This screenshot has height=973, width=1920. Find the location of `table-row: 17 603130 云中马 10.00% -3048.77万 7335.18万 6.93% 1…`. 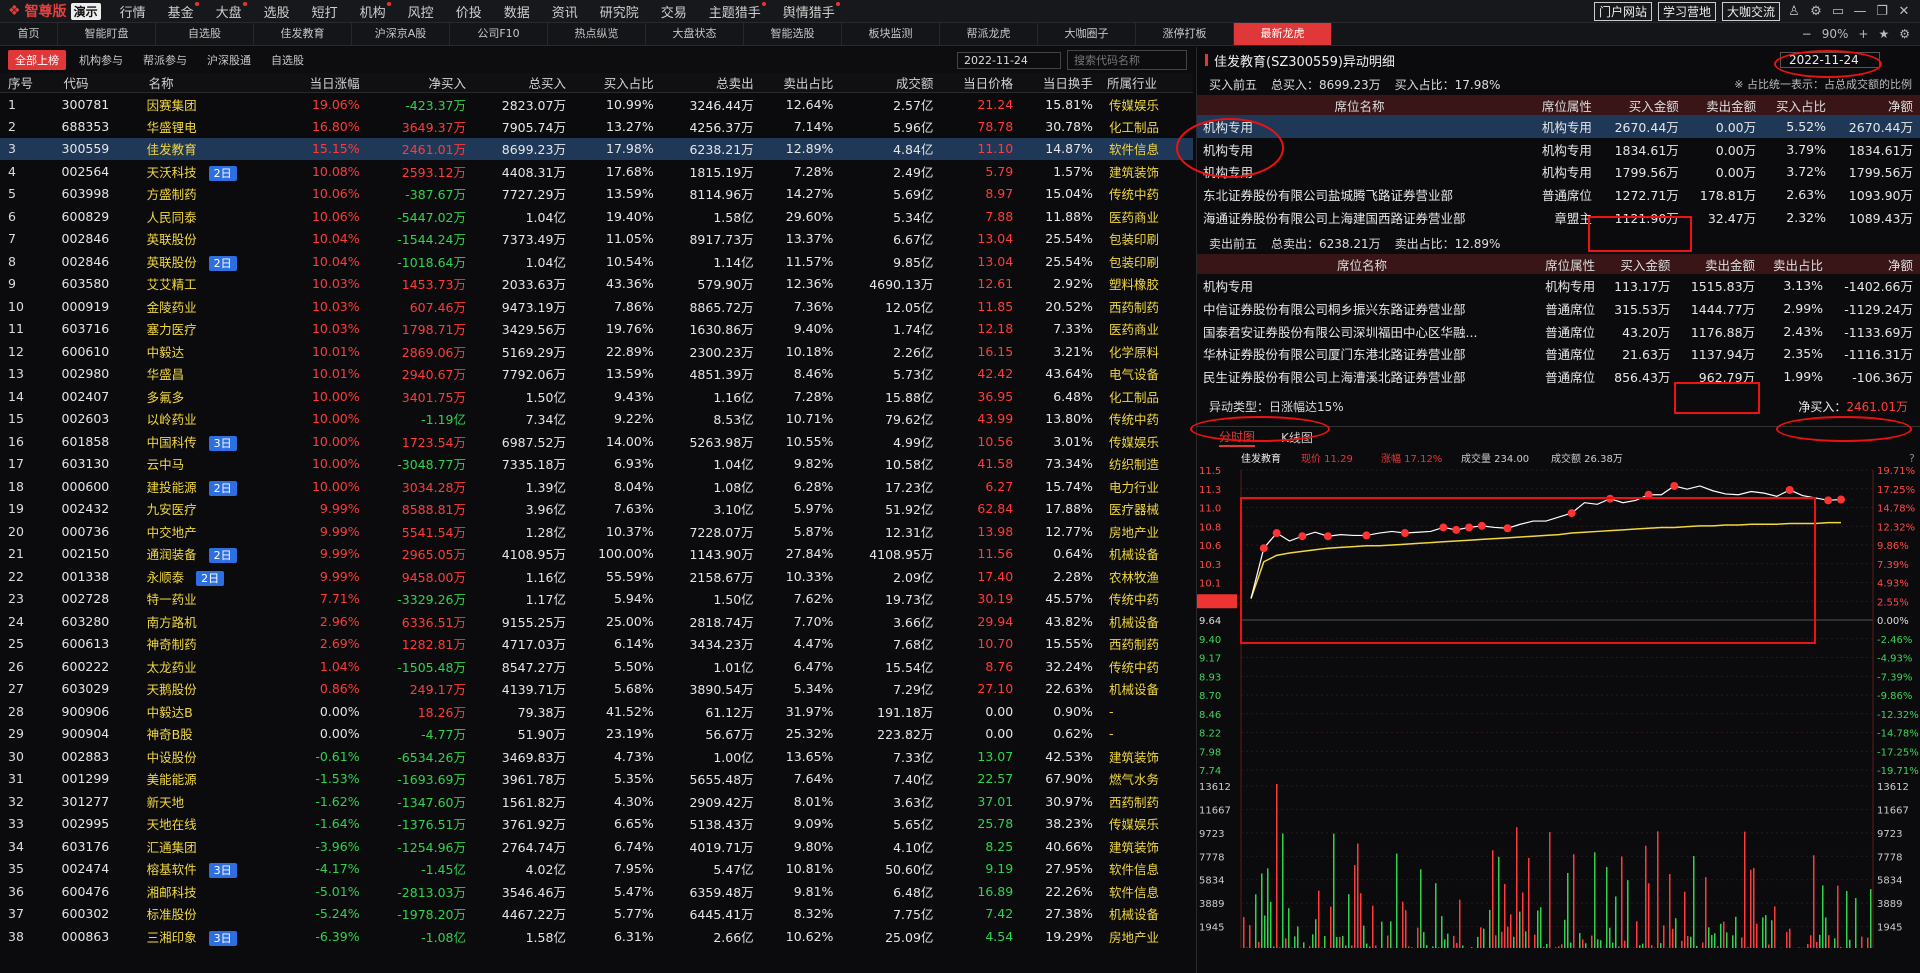

table-row: 17 603130 云中马 10.00% -3048.77万 7335.18万 6.93% 1… is located at coordinates (596, 464).